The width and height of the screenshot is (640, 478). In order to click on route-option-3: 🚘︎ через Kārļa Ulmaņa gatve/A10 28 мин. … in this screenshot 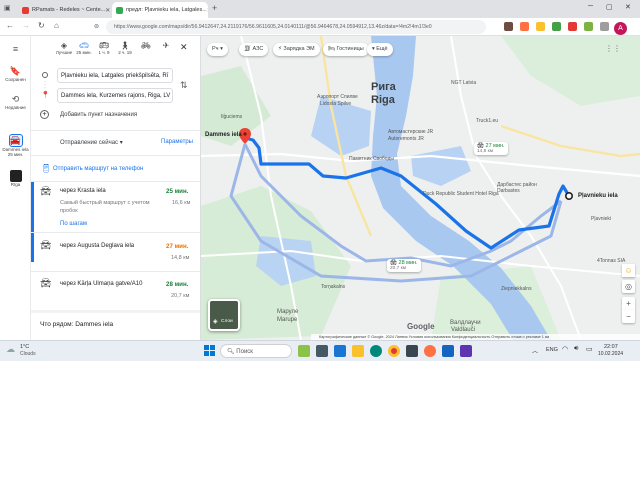, I will do `click(115, 287)`.